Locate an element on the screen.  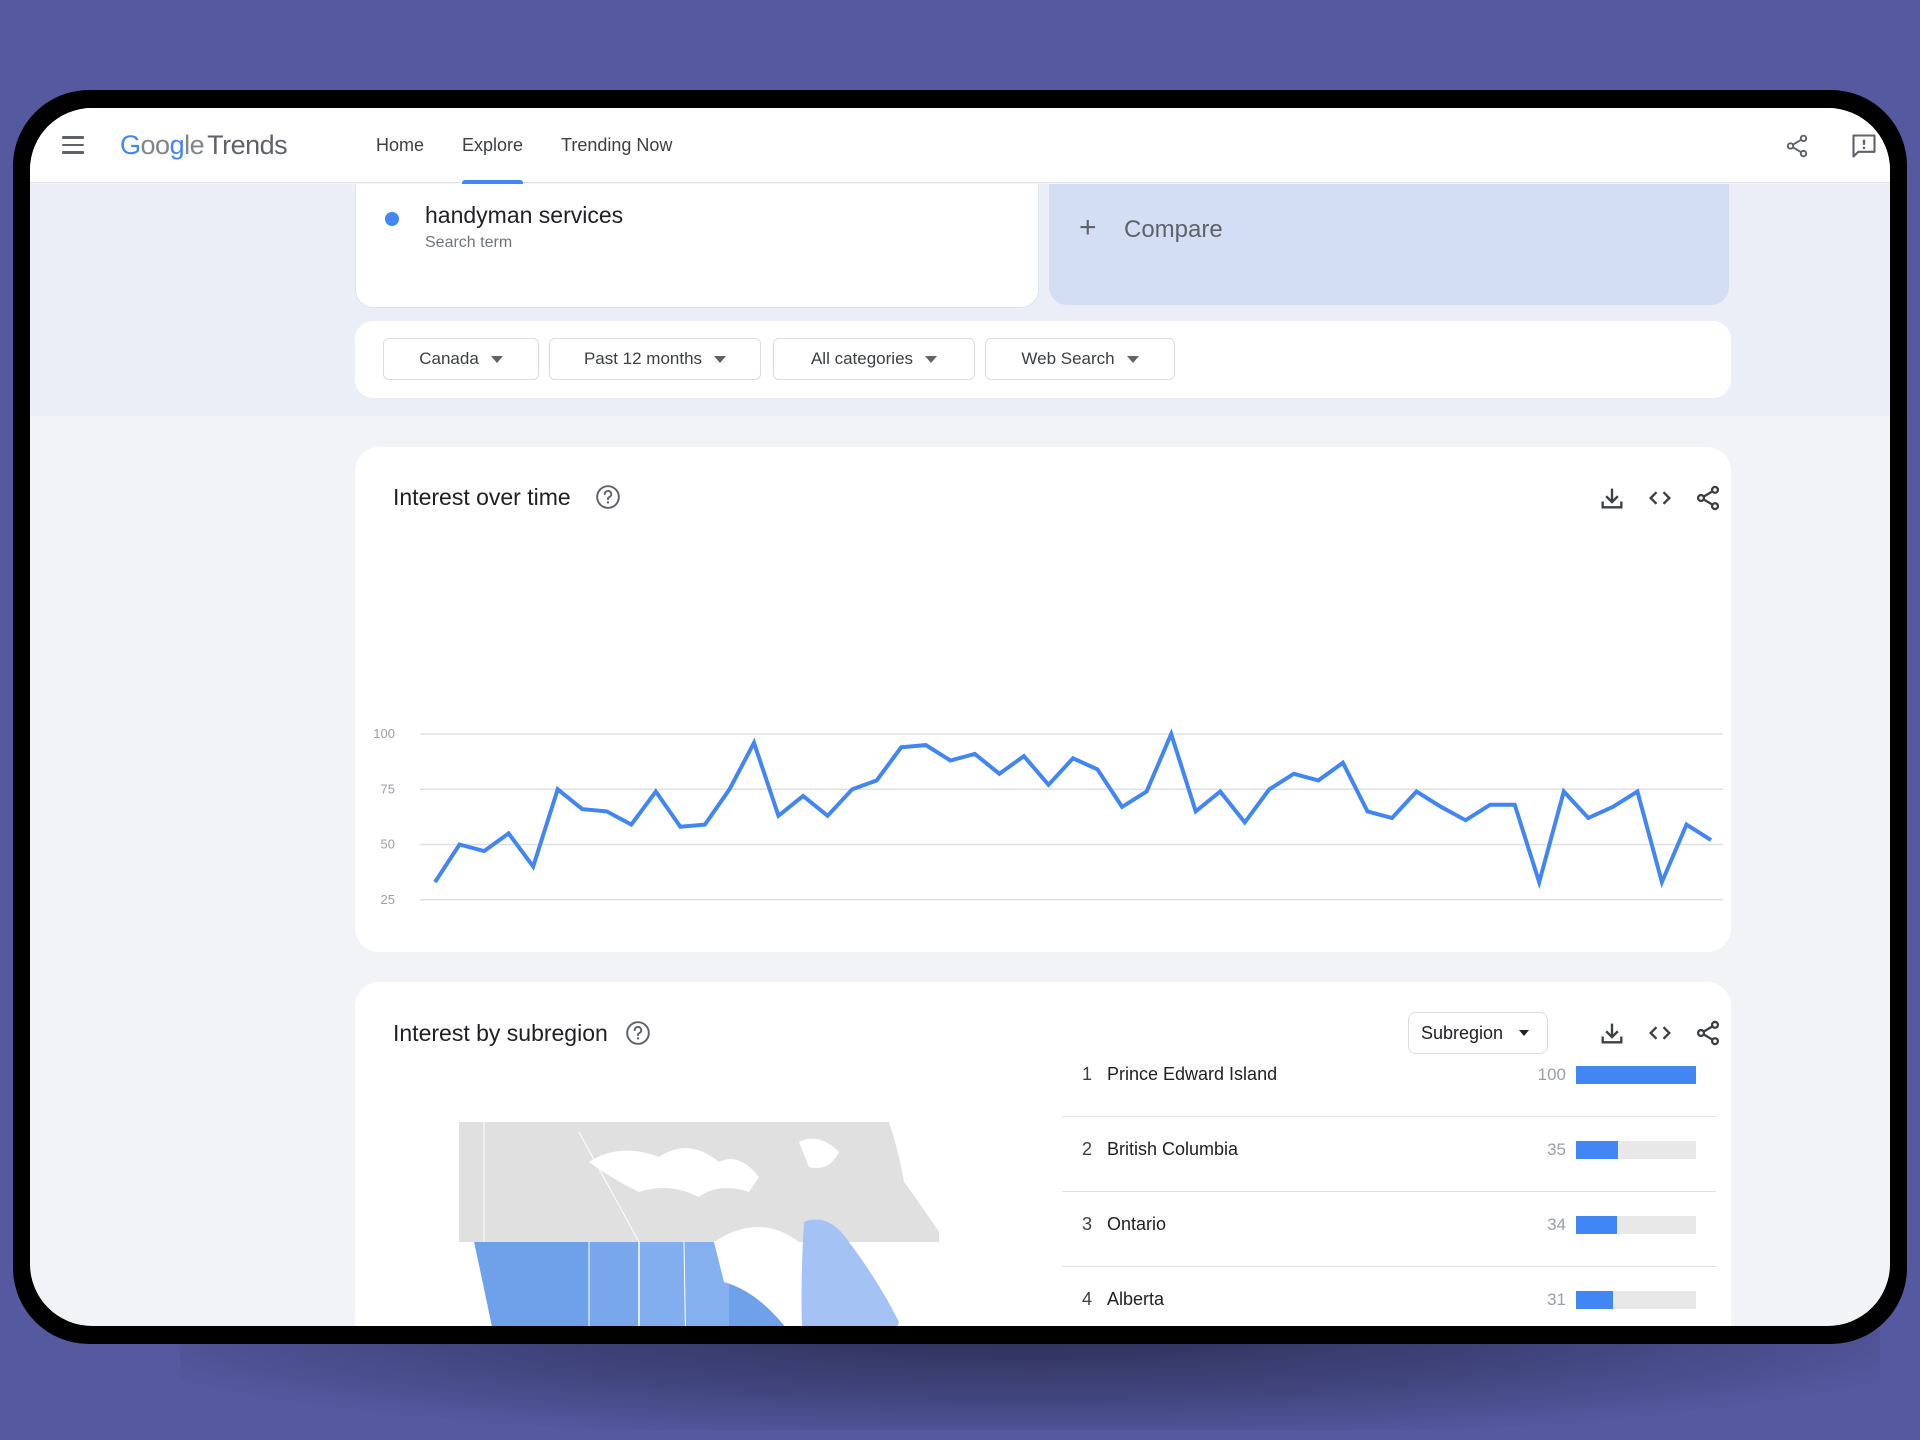
map-region-alberta is located at coordinates (614, 1284).